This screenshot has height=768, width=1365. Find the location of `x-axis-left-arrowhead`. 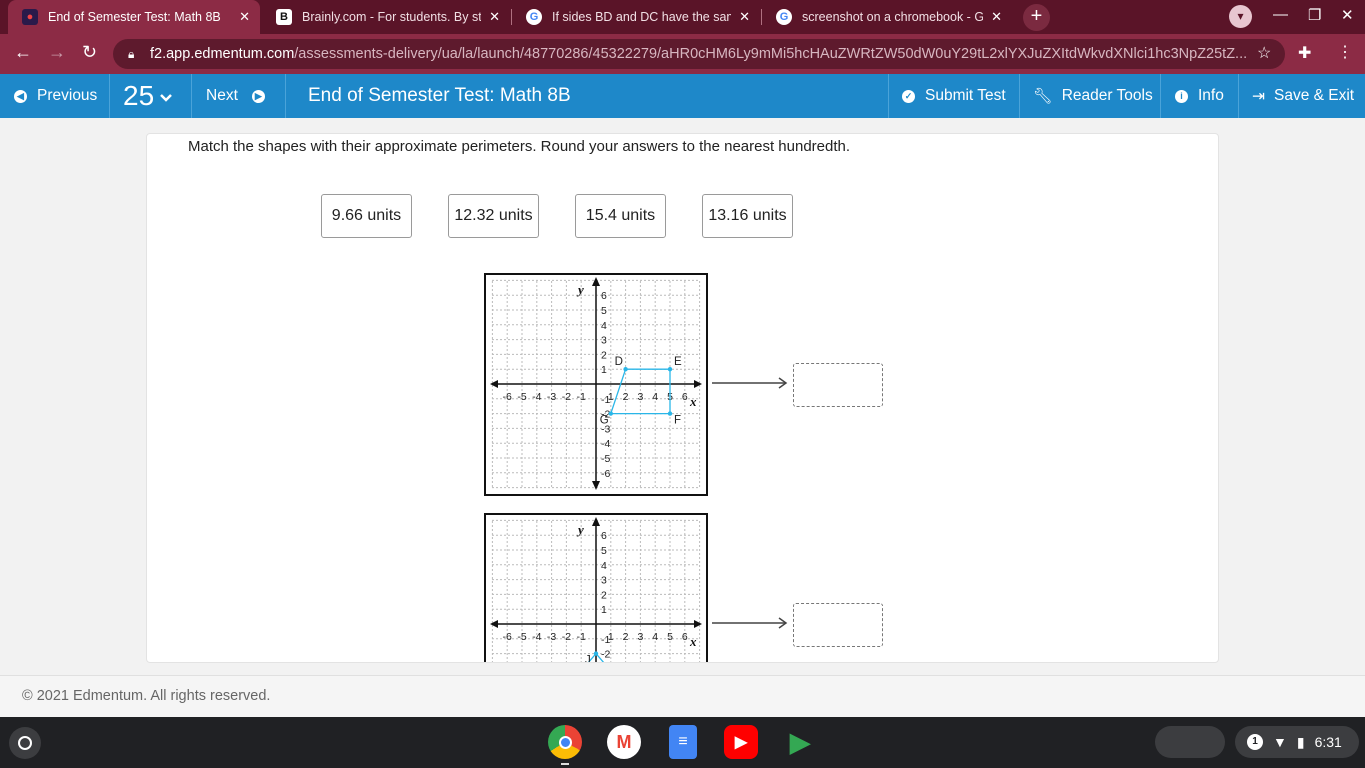

x-axis-left-arrowhead is located at coordinates (494, 384).